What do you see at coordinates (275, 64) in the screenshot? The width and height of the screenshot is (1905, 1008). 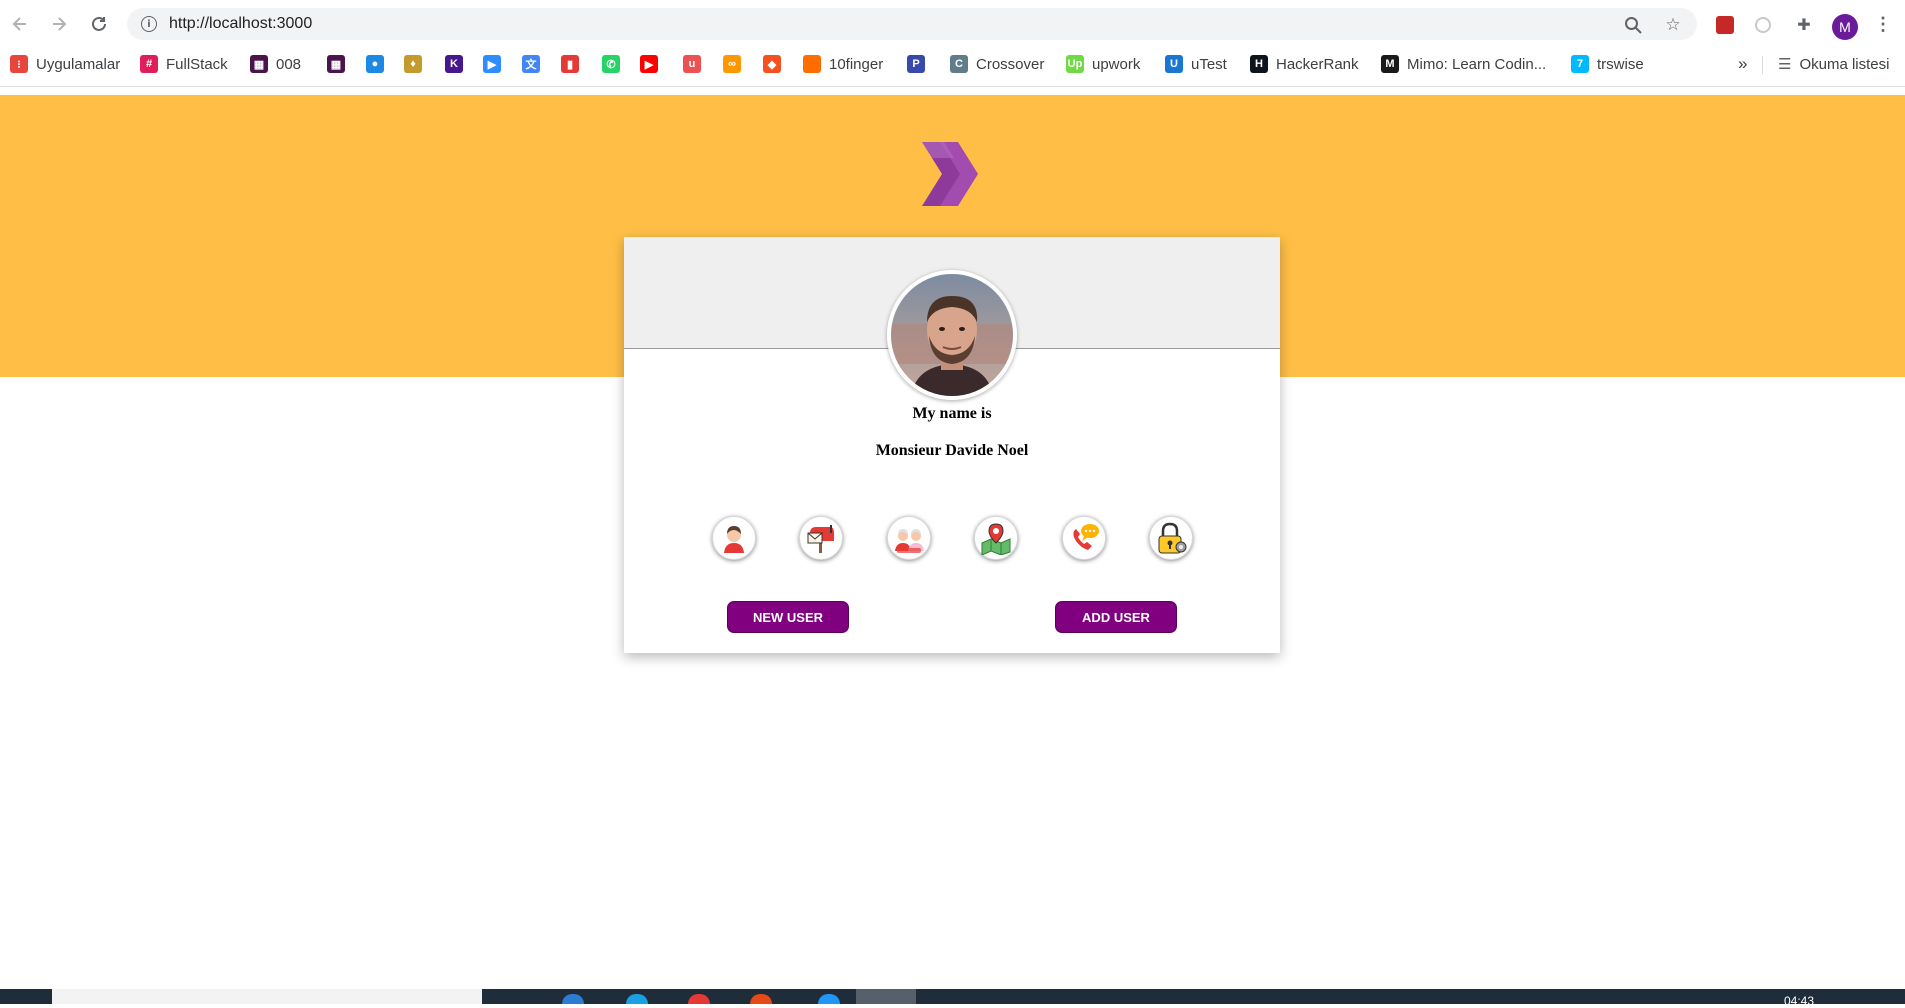 I see `bookmark-item: ▦ 008` at bounding box center [275, 64].